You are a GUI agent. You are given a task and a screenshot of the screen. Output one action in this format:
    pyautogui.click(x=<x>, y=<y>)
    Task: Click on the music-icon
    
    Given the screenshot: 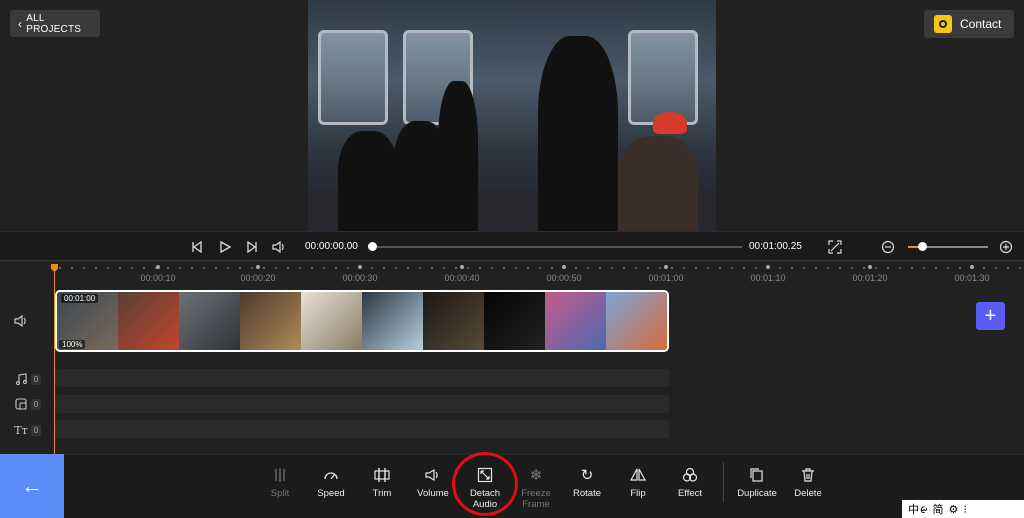 What is the action you would take?
    pyautogui.click(x=21, y=379)
    